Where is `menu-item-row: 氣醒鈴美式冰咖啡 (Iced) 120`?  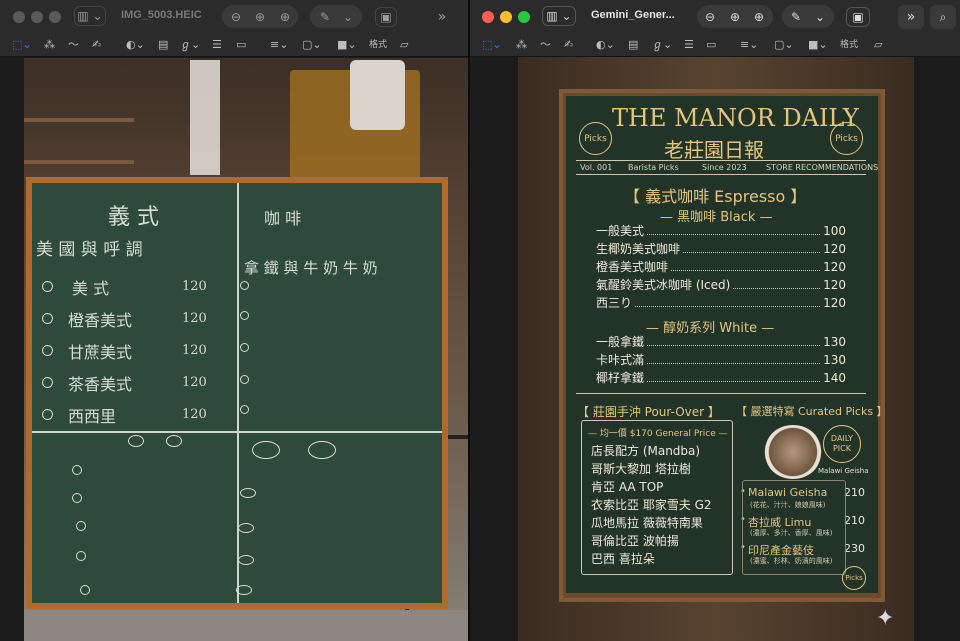 menu-item-row: 氣醒鈴美式冰咖啡 (Iced) 120 is located at coordinates (721, 285).